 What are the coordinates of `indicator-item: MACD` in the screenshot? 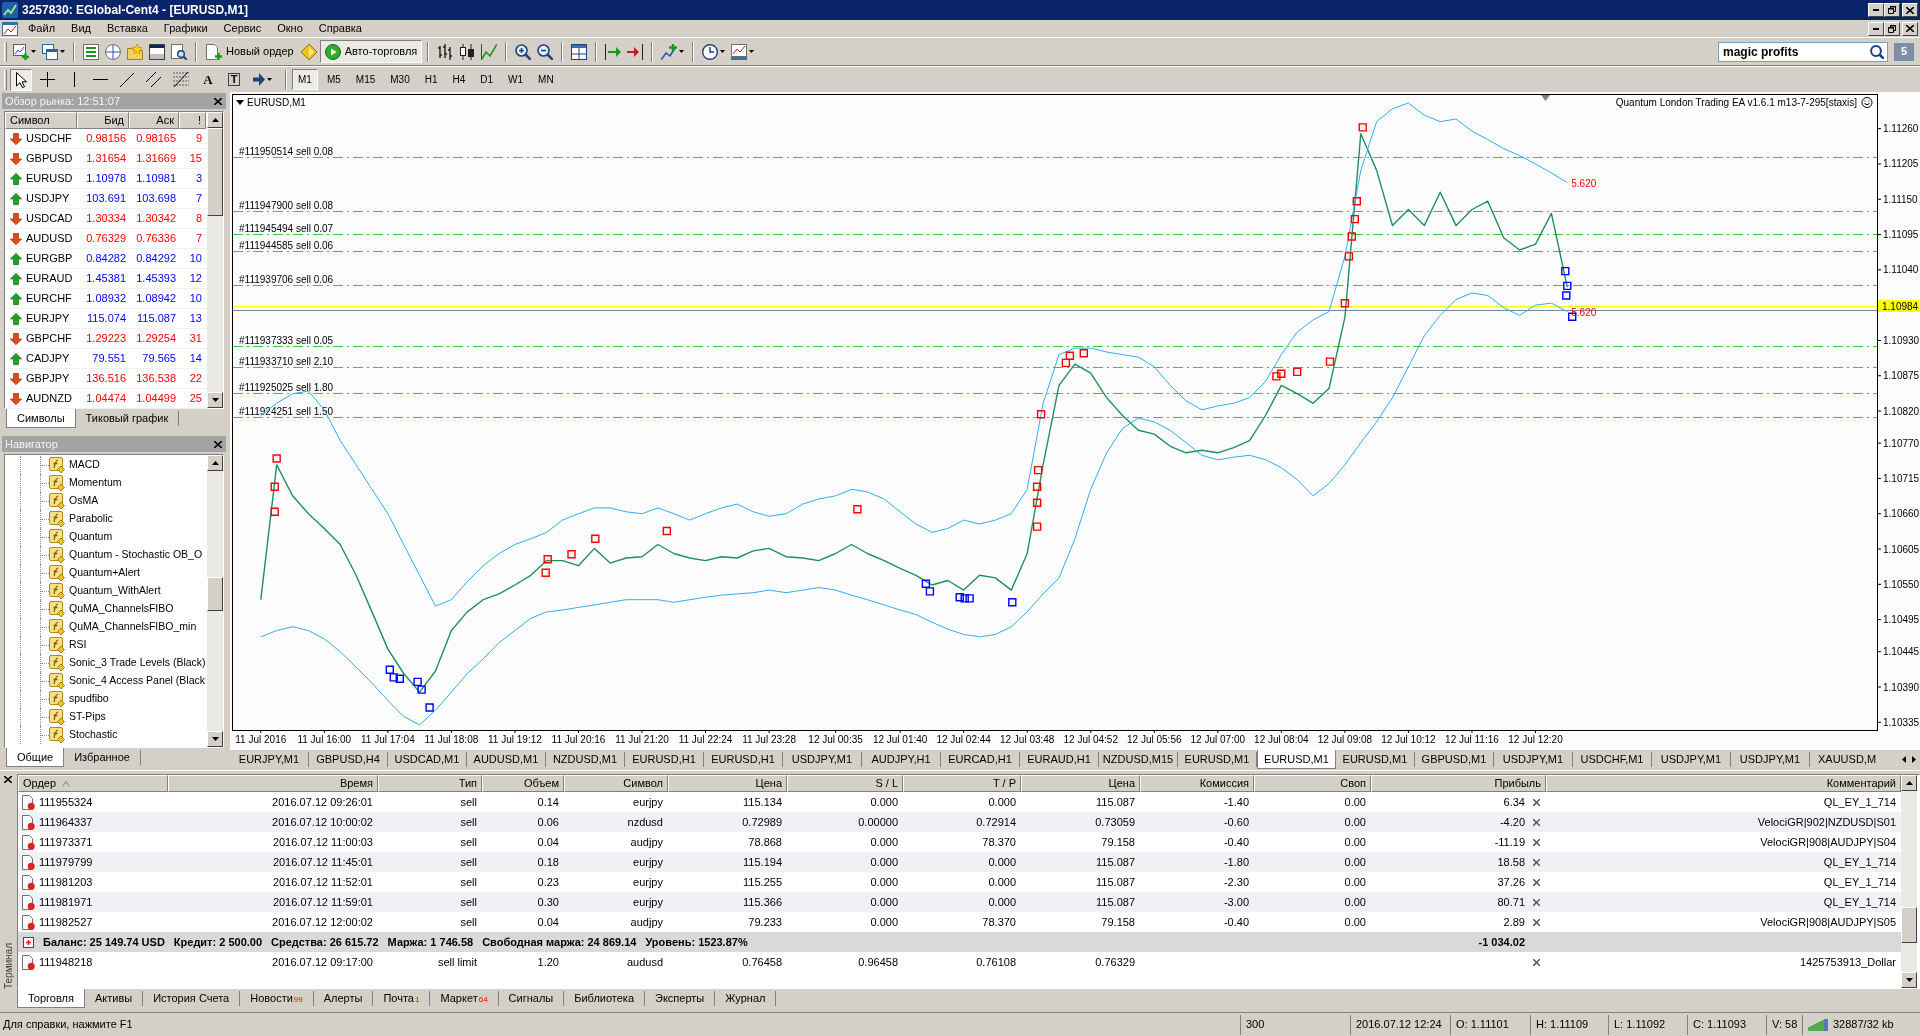 It's located at (84, 465).